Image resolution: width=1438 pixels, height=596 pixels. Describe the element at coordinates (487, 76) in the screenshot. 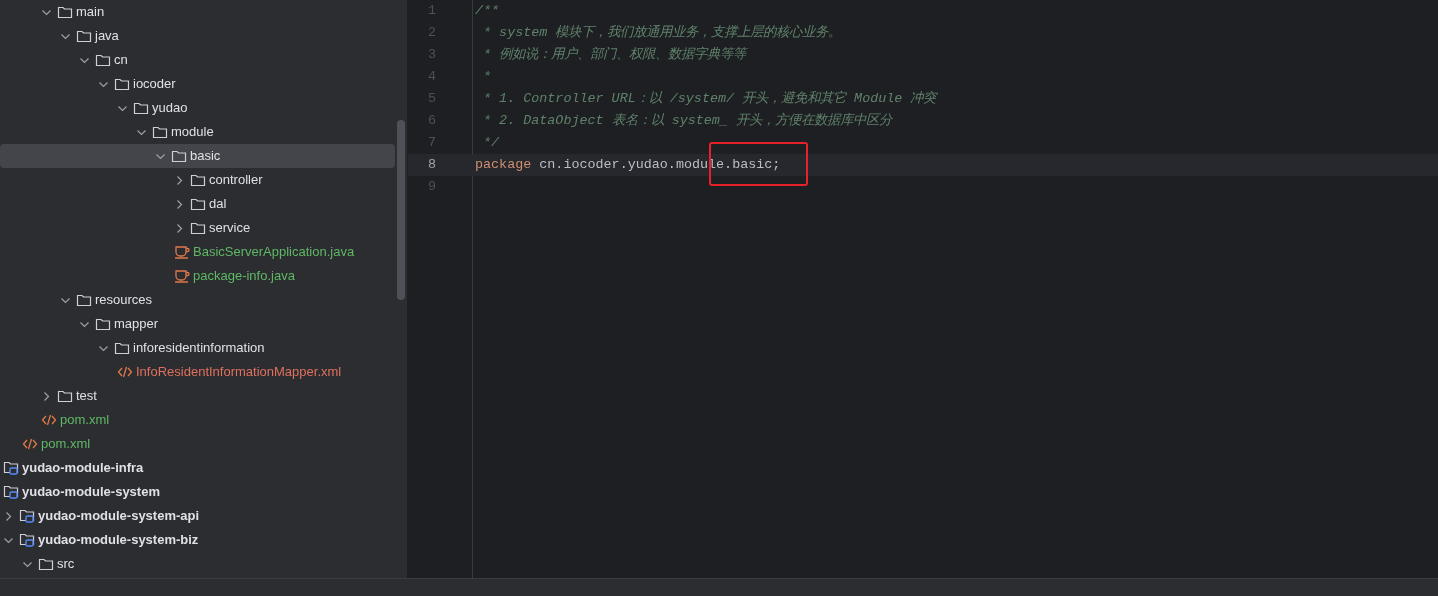

I see `code-line: *` at that location.